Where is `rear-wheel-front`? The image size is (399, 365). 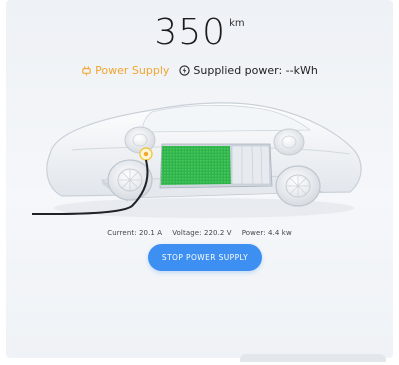
rear-wheel-front is located at coordinates (130, 180).